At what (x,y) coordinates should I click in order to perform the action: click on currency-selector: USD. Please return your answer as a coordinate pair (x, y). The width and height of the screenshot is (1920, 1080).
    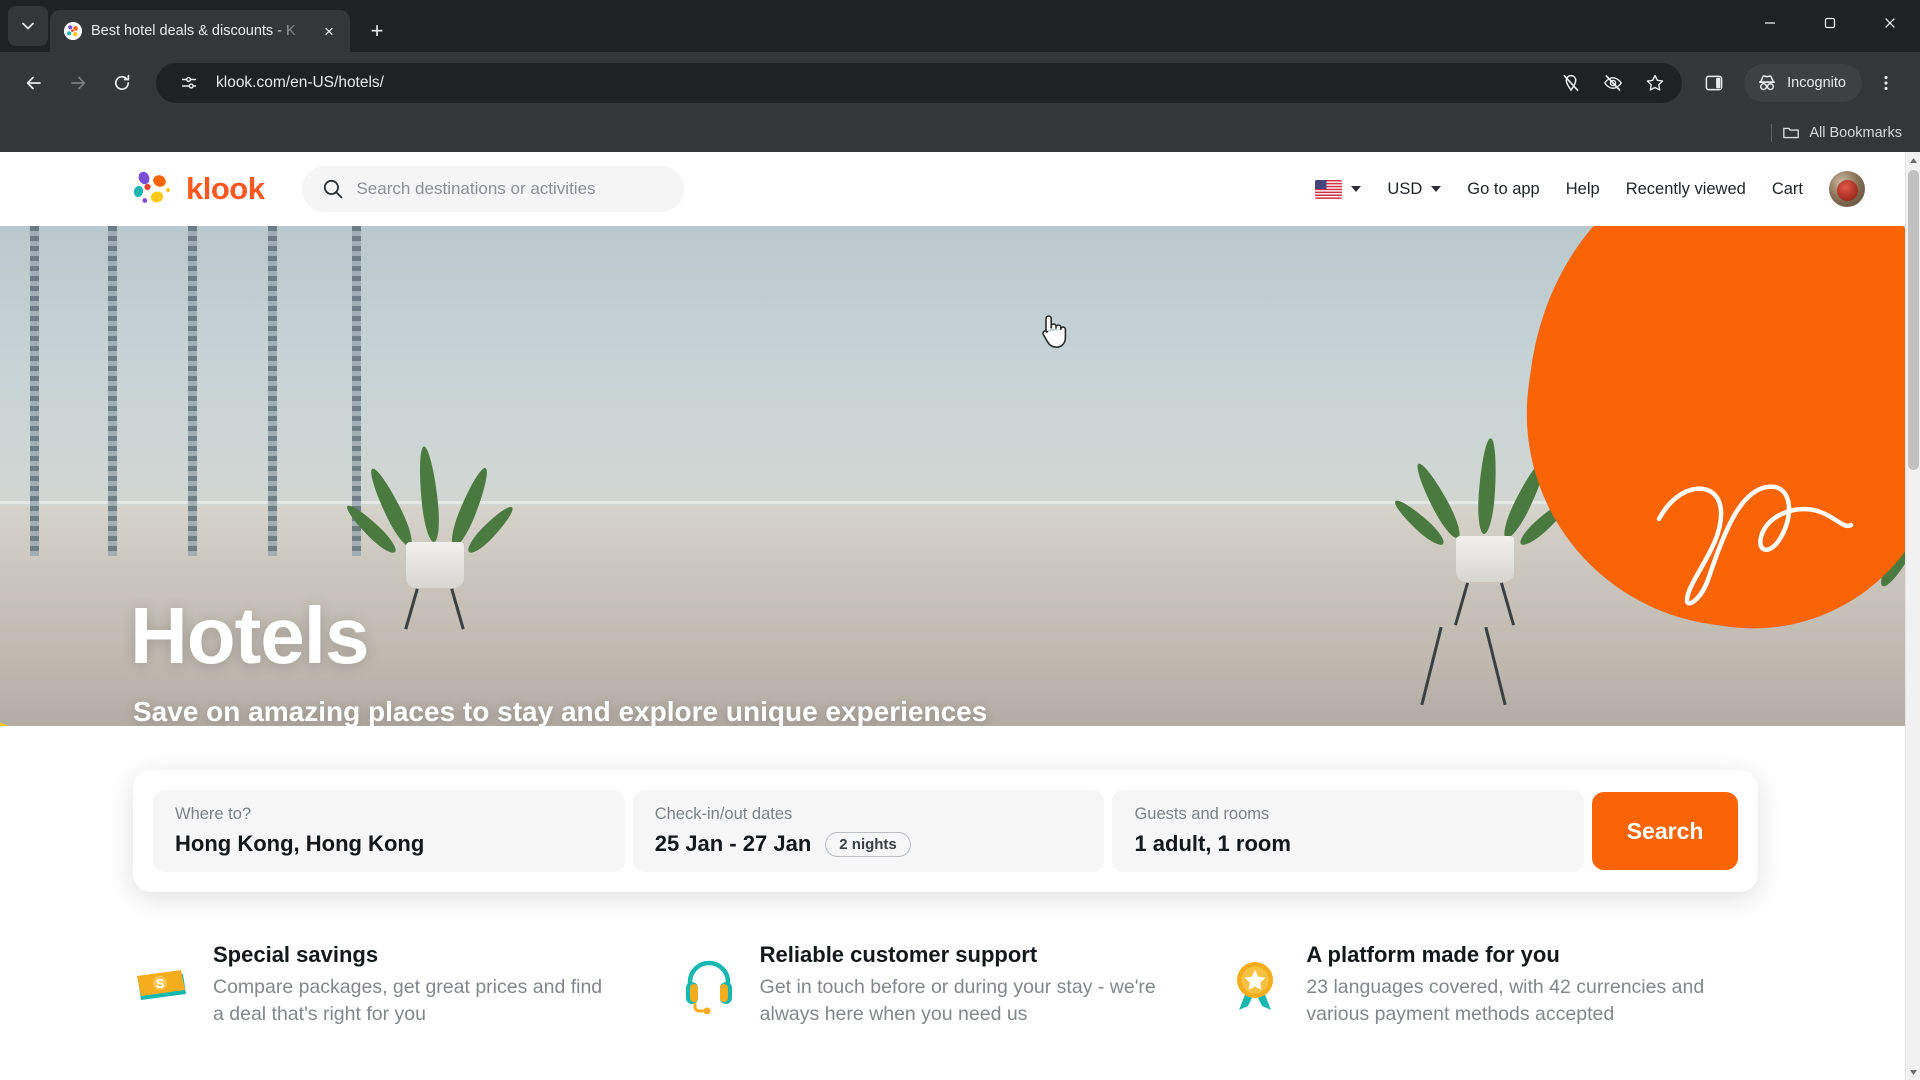
    Looking at the image, I should click on (1414, 189).